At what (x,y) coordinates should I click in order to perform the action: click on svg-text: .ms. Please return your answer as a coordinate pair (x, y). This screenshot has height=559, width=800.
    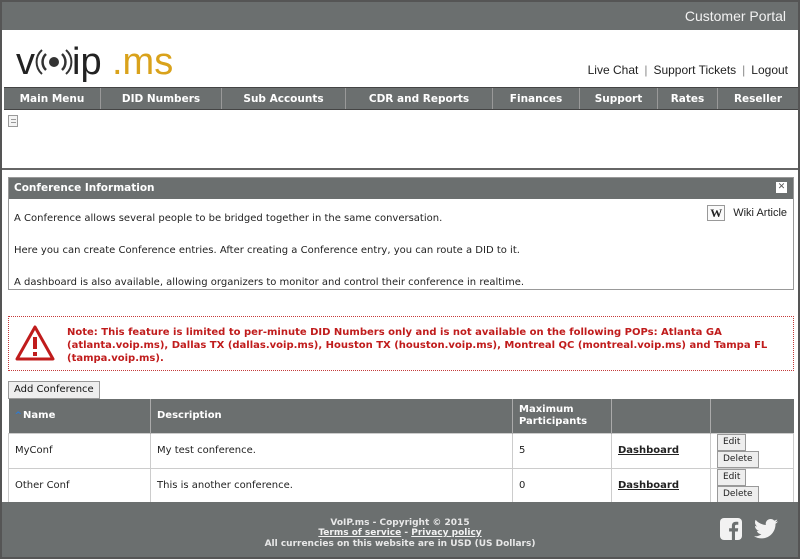
    Looking at the image, I should click on (142, 62).